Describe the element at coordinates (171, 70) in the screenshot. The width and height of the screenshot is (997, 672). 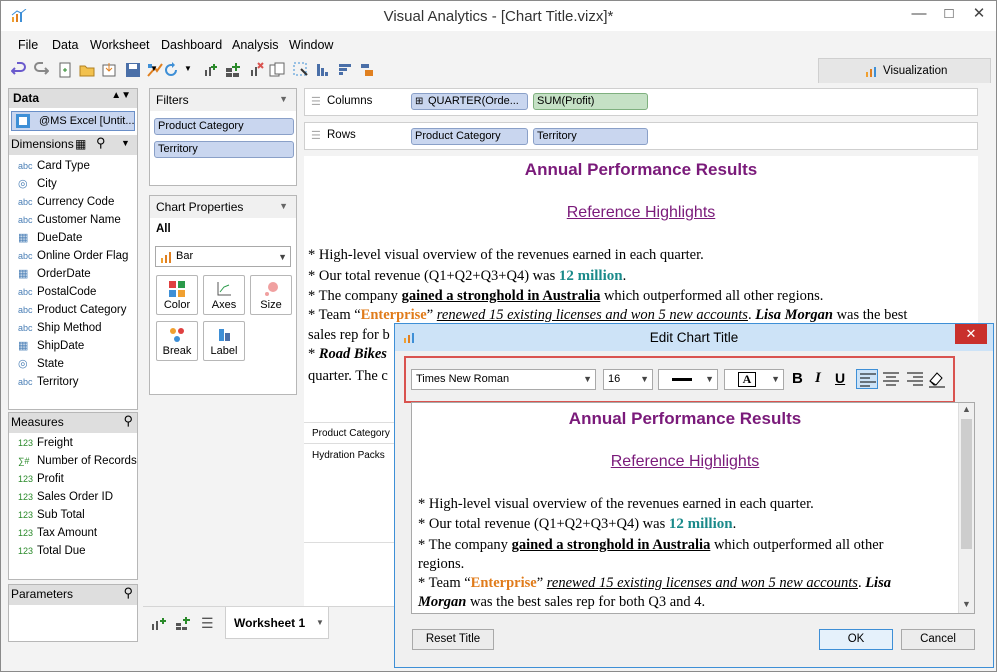
I see `refresh-icon` at that location.